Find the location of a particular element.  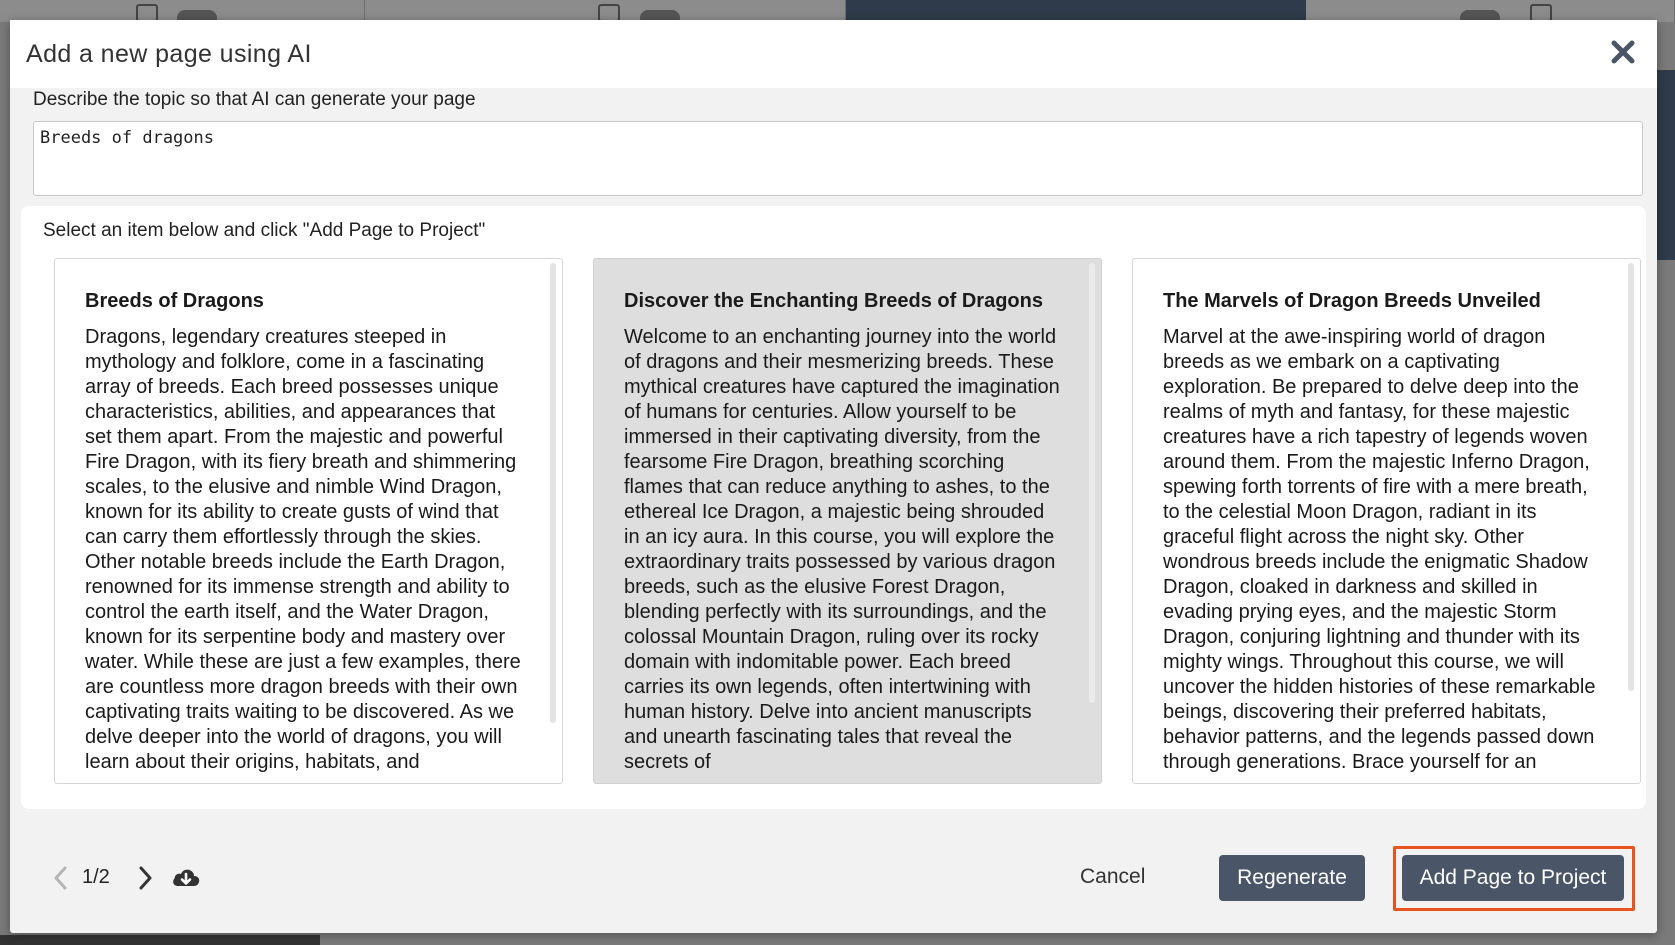

regenerate-button: Regenerate is located at coordinates (1292, 878).